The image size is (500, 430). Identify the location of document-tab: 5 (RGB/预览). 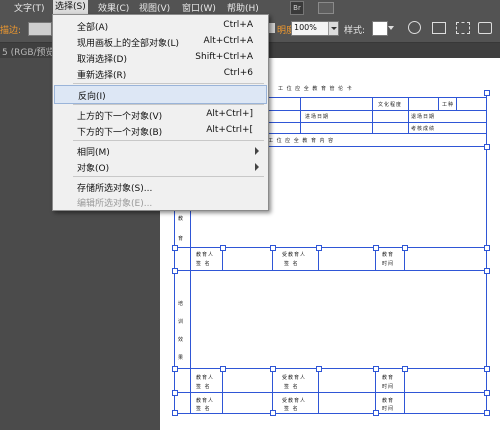
(30, 51).